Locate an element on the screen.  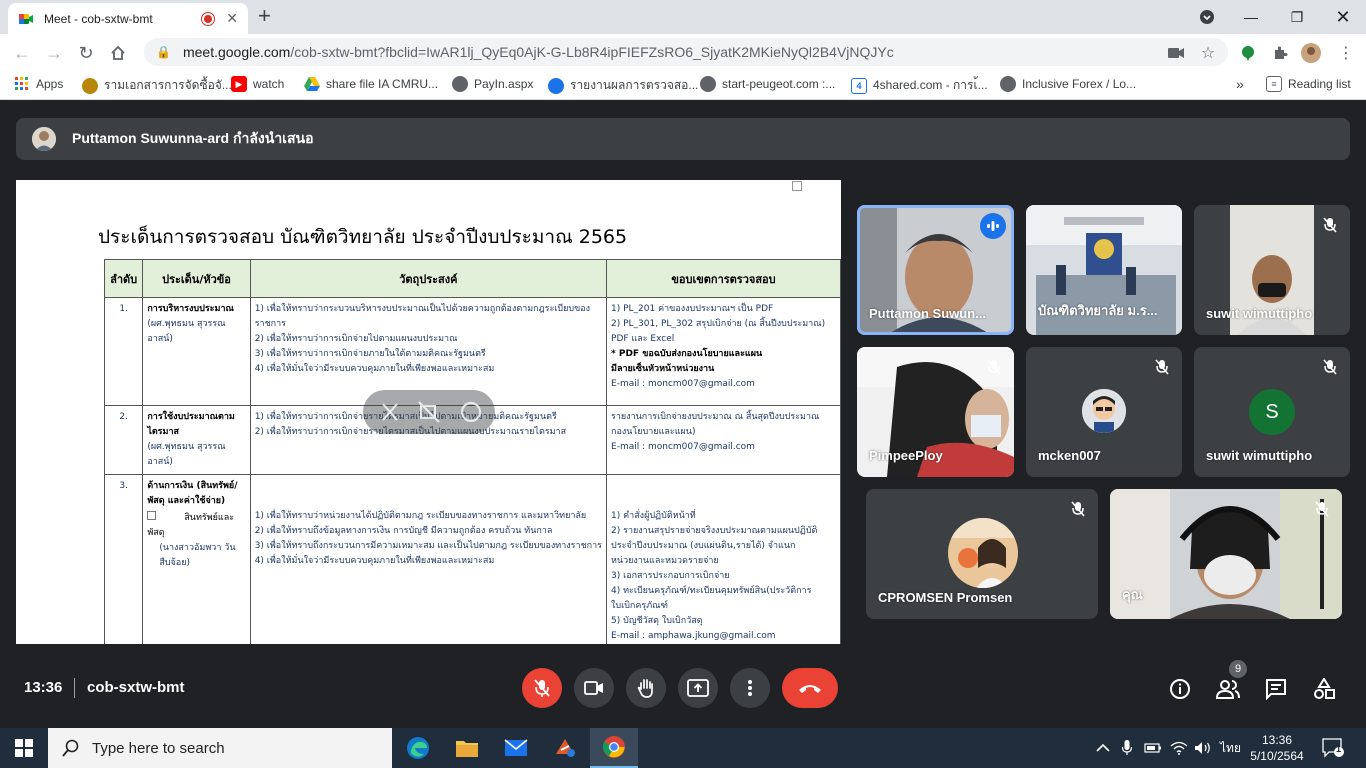
volume-icon is located at coordinates (1203, 748).